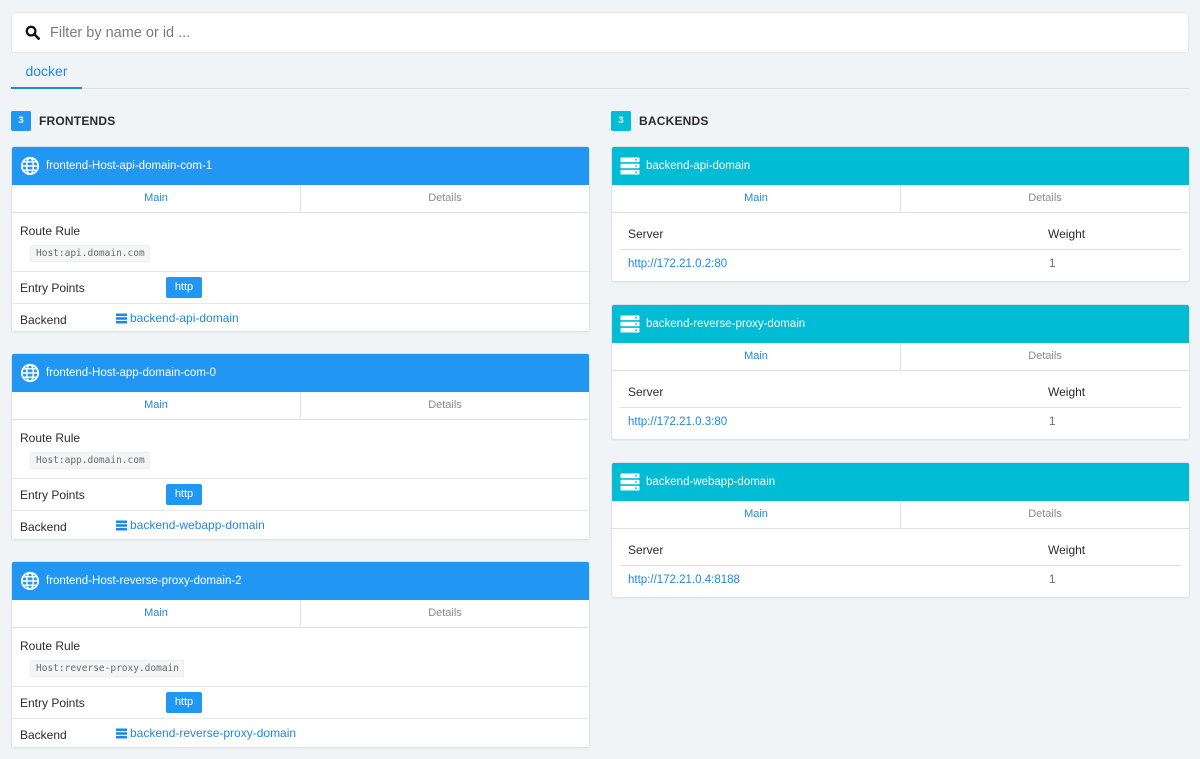  Describe the element at coordinates (144, 581) in the screenshot. I see `frontend-name: frontend-Host-reverse-proxy-domain-2` at that location.